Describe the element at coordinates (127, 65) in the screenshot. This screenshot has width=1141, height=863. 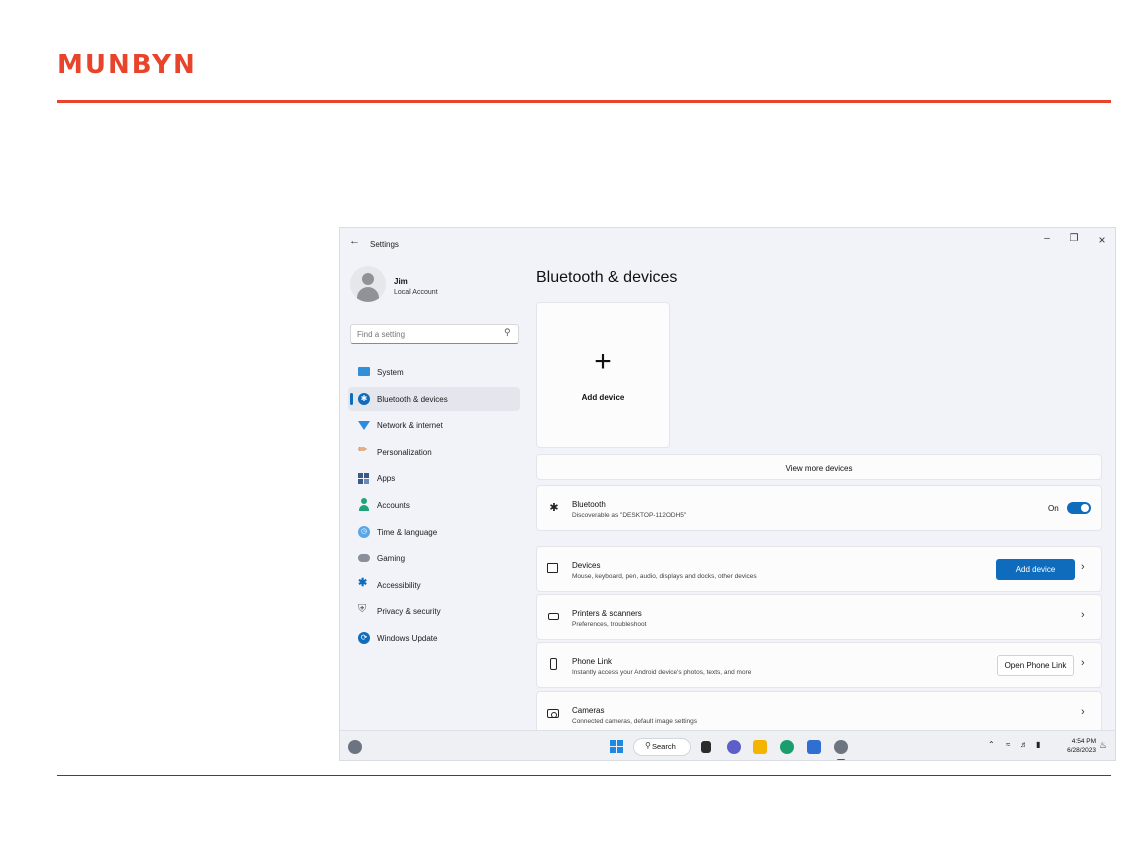
I see `munbyn-logo: MUNBYN` at that location.